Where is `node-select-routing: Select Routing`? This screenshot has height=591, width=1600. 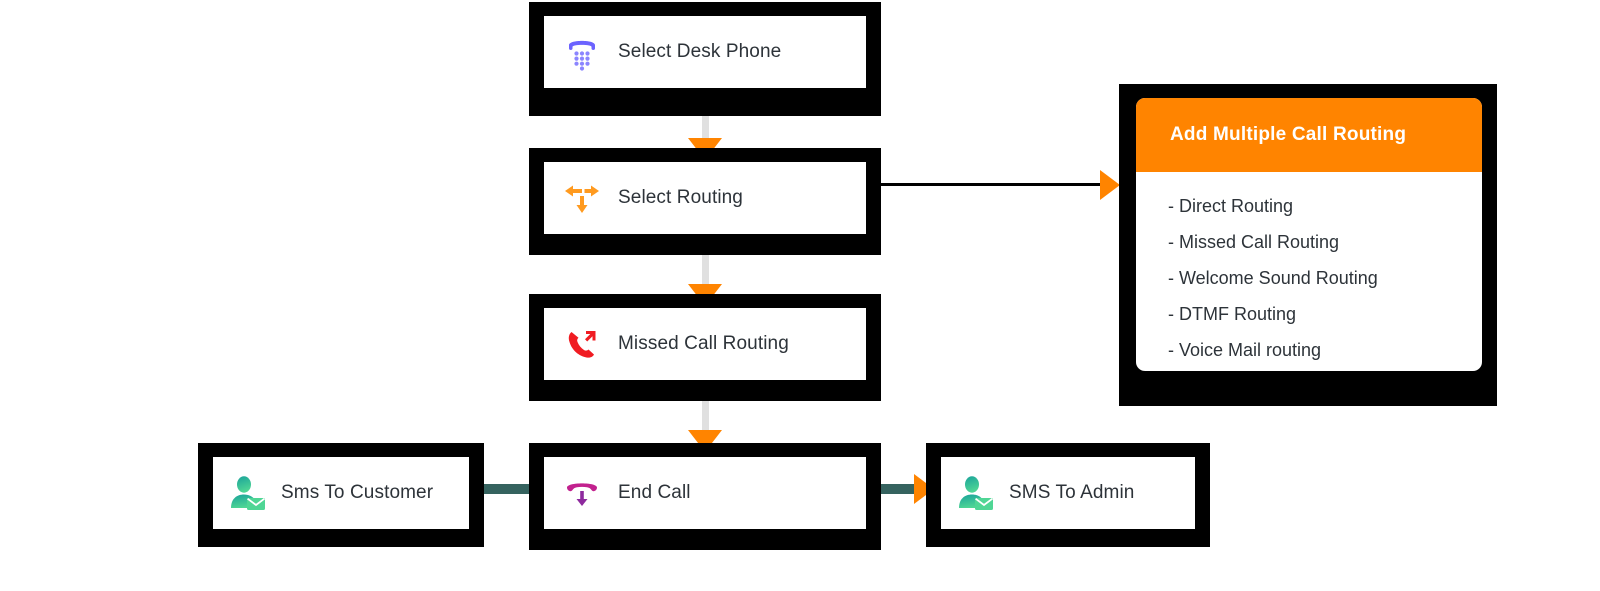
node-select-routing: Select Routing is located at coordinates (705, 201).